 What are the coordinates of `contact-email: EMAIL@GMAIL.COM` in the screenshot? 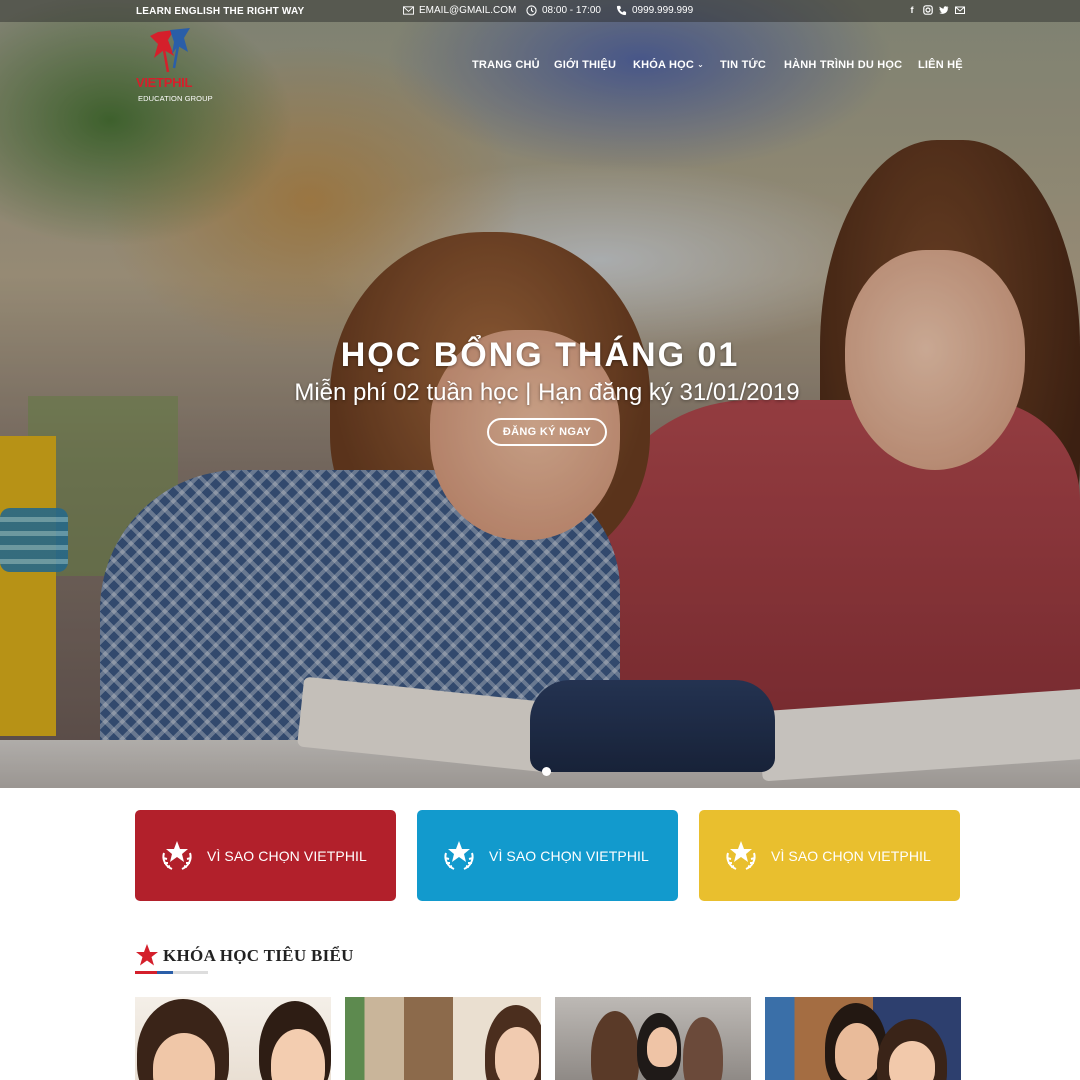 It's located at (459, 10).